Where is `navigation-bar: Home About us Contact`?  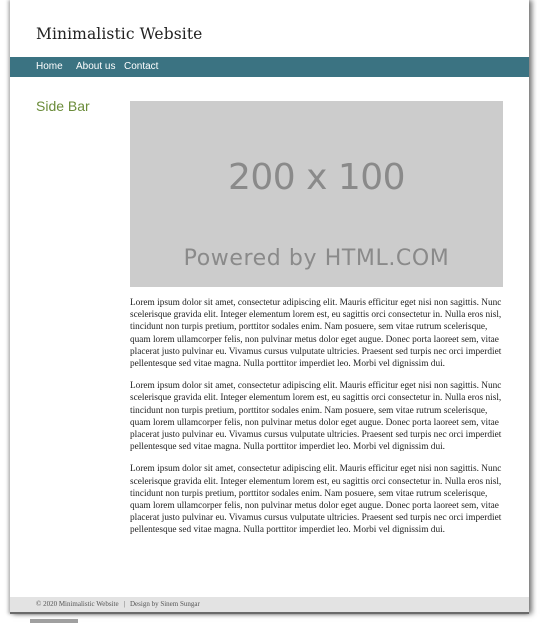
navigation-bar: Home About us Contact is located at coordinates (269, 67).